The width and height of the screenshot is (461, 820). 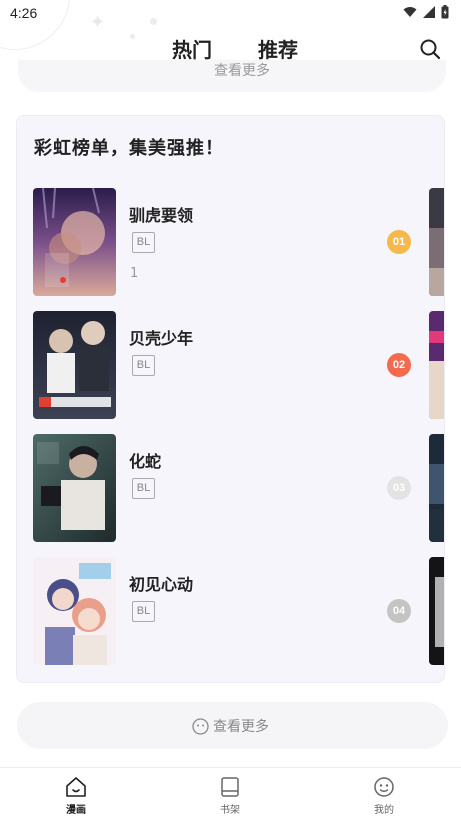 I want to click on smile-icon, so click(x=200, y=726).